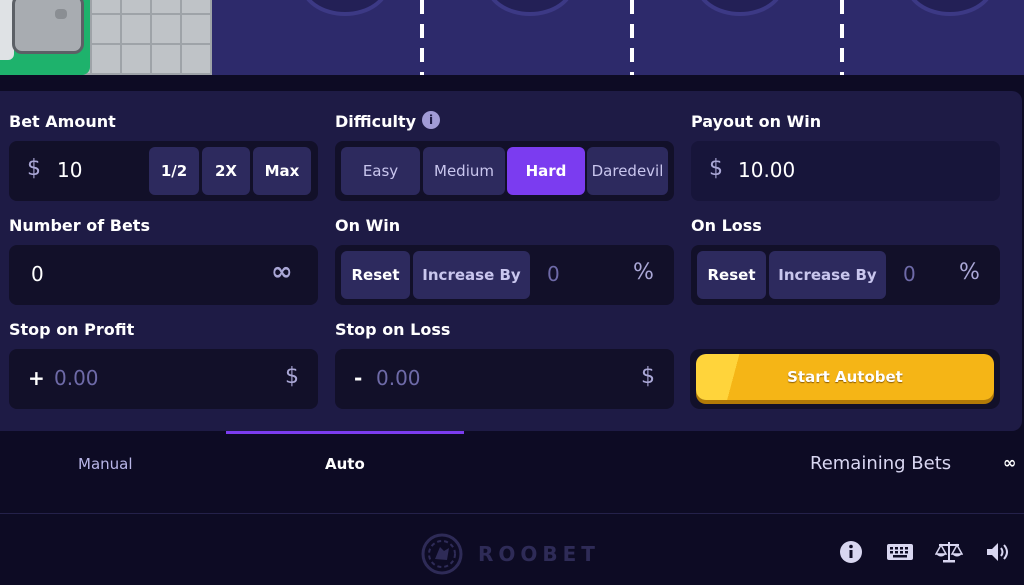 This screenshot has height=585, width=1024. What do you see at coordinates (72, 329) in the screenshot?
I see `stop-profit-label: Stop on Profit` at bounding box center [72, 329].